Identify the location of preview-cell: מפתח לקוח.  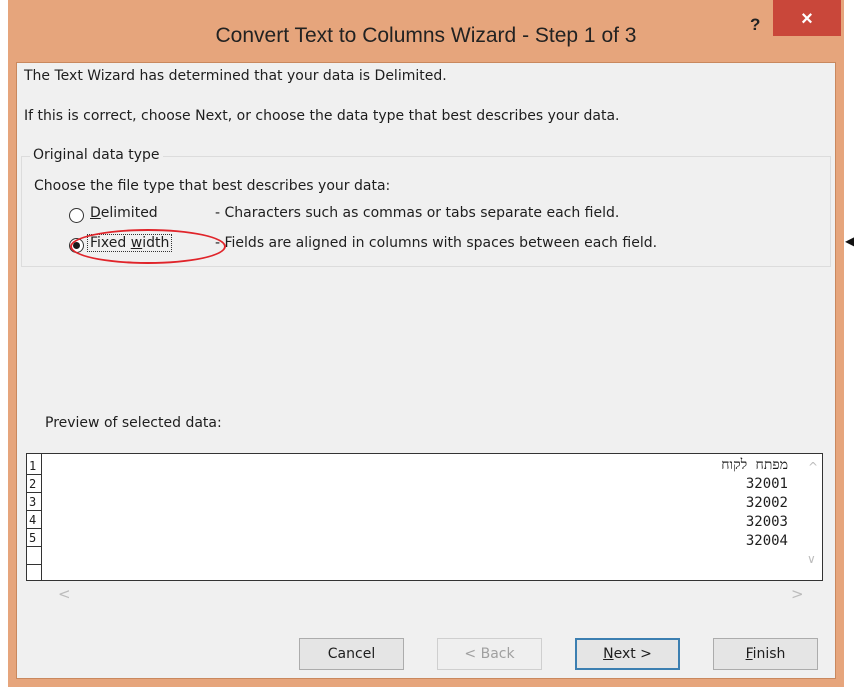
(754, 465).